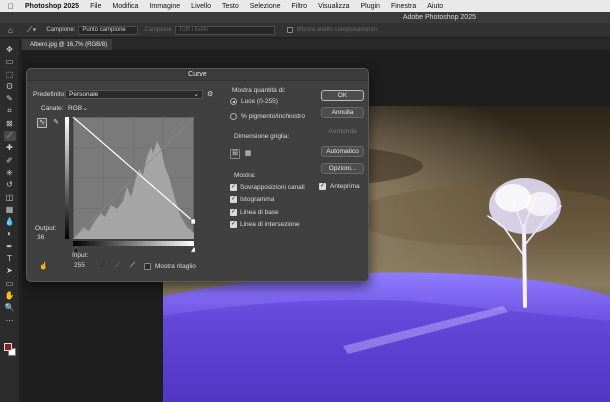  What do you see at coordinates (10, 111) in the screenshot?
I see `crop-icon: ⌗` at bounding box center [10, 111].